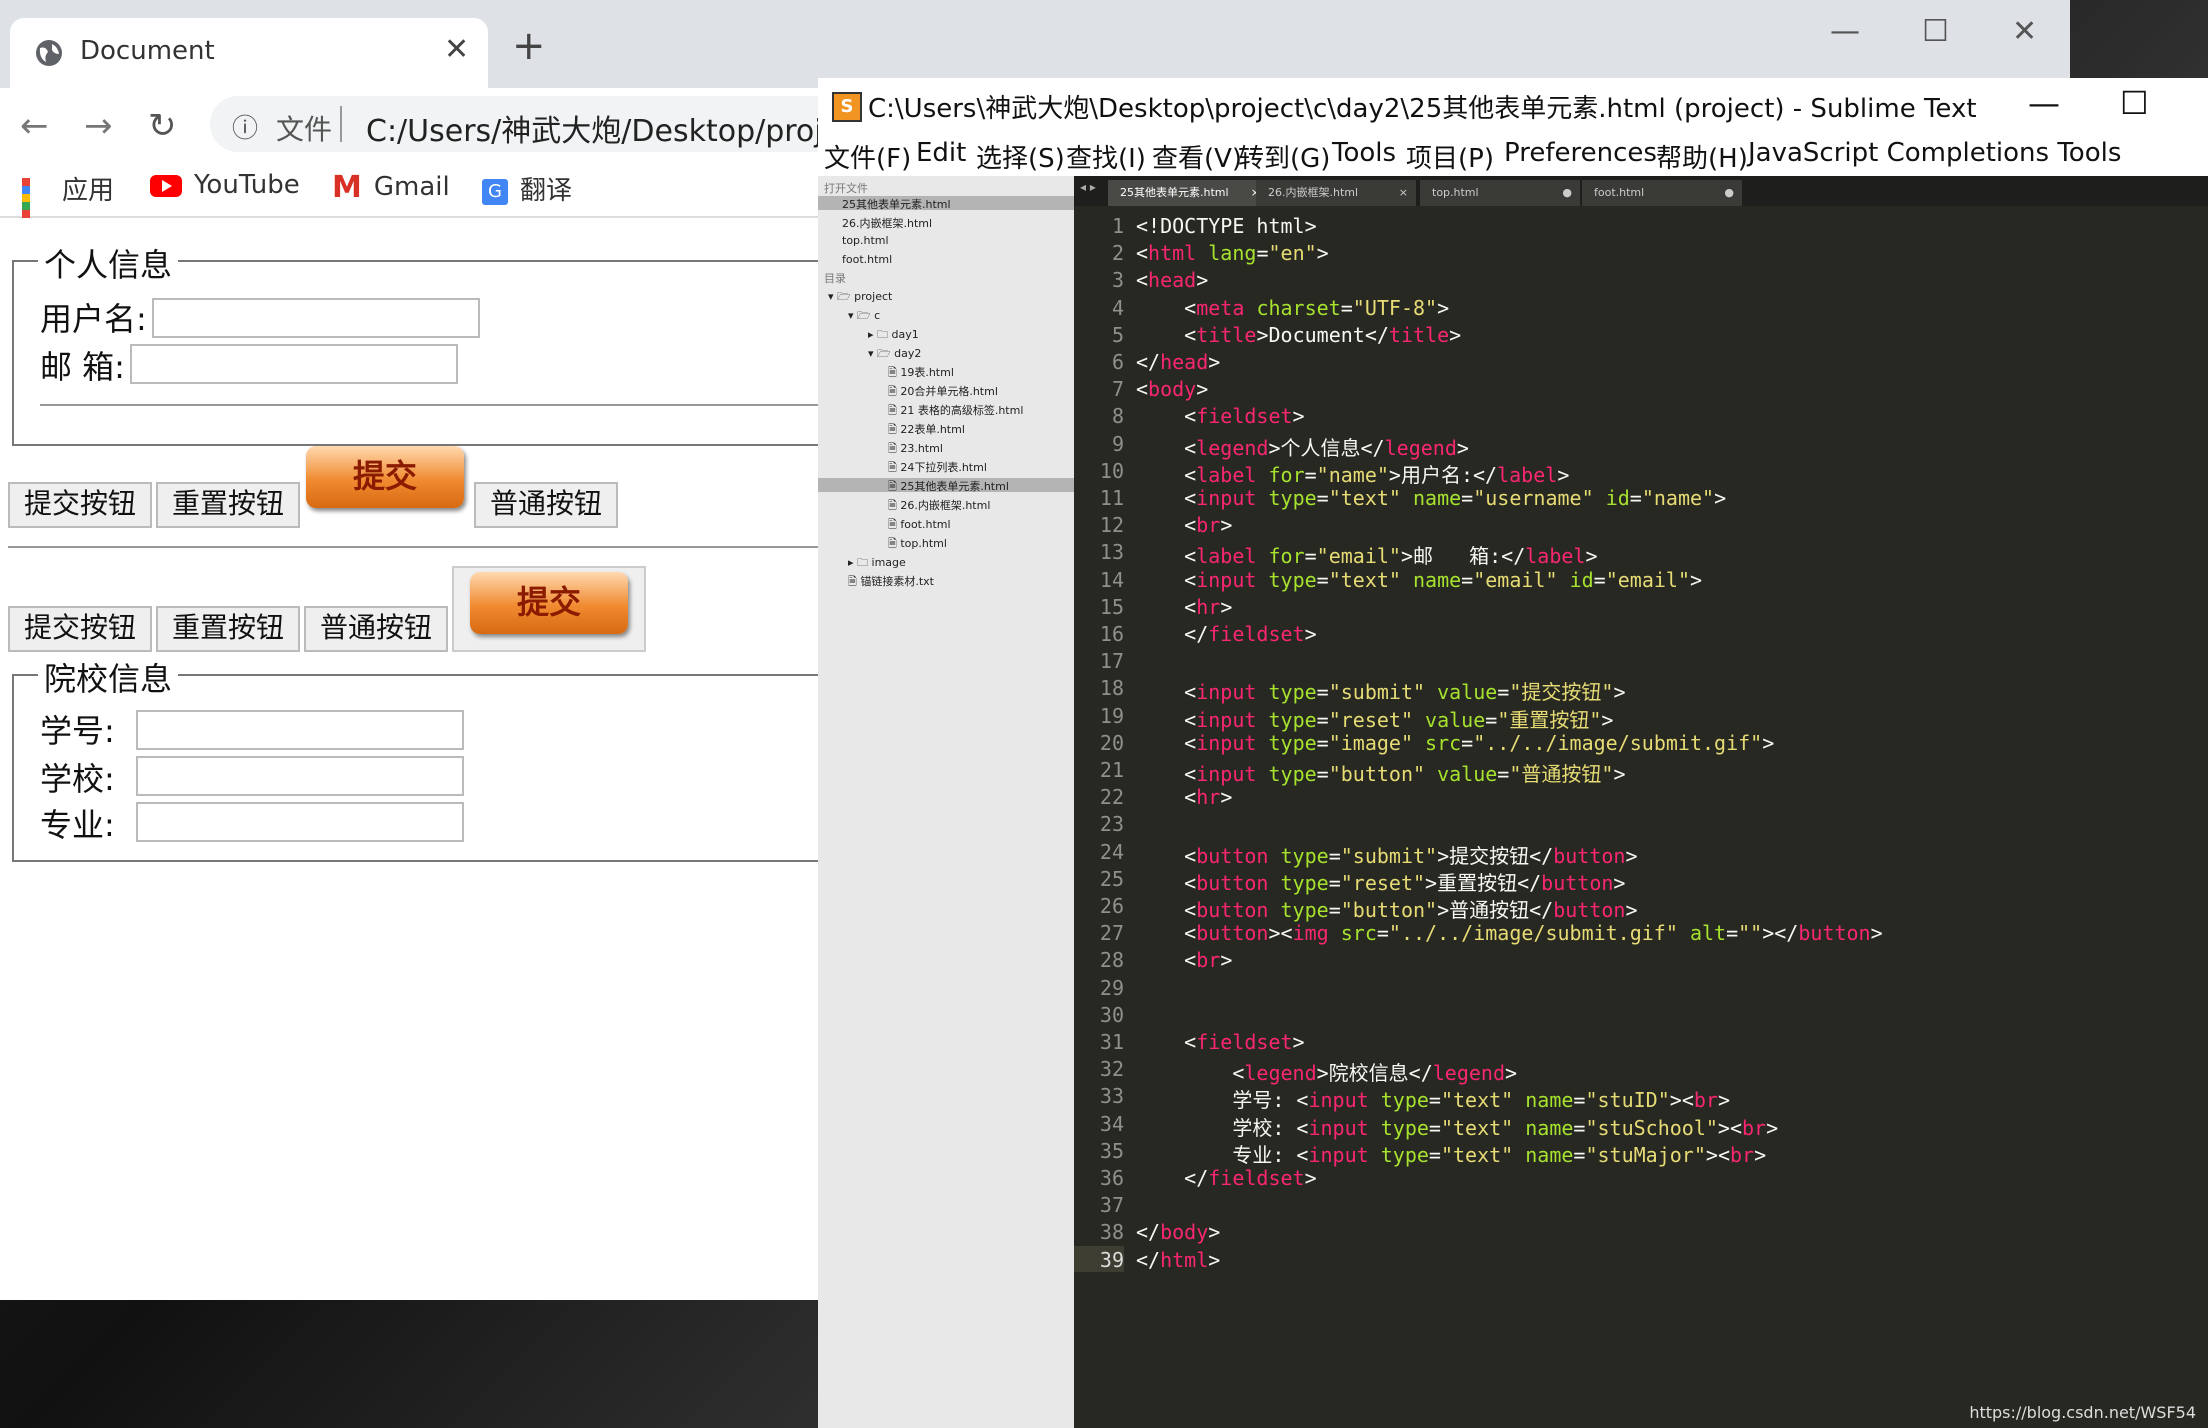 Image resolution: width=2208 pixels, height=1428 pixels. I want to click on code-line: </head>, so click(1178, 362).